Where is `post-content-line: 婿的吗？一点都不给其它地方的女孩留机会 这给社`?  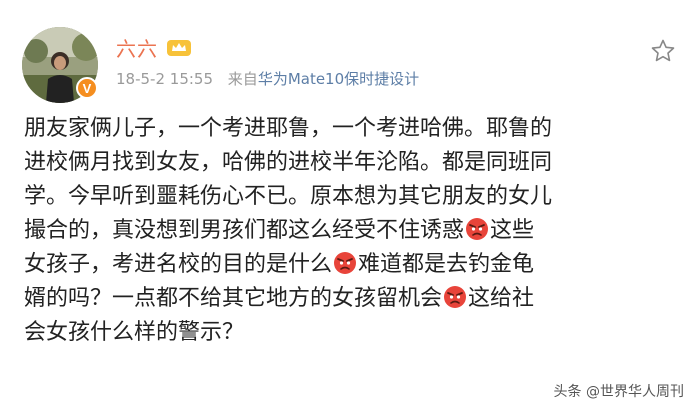
post-content-line: 婿的吗？一点都不给其它地方的女孩留机会 这给社 is located at coordinates (354, 299).